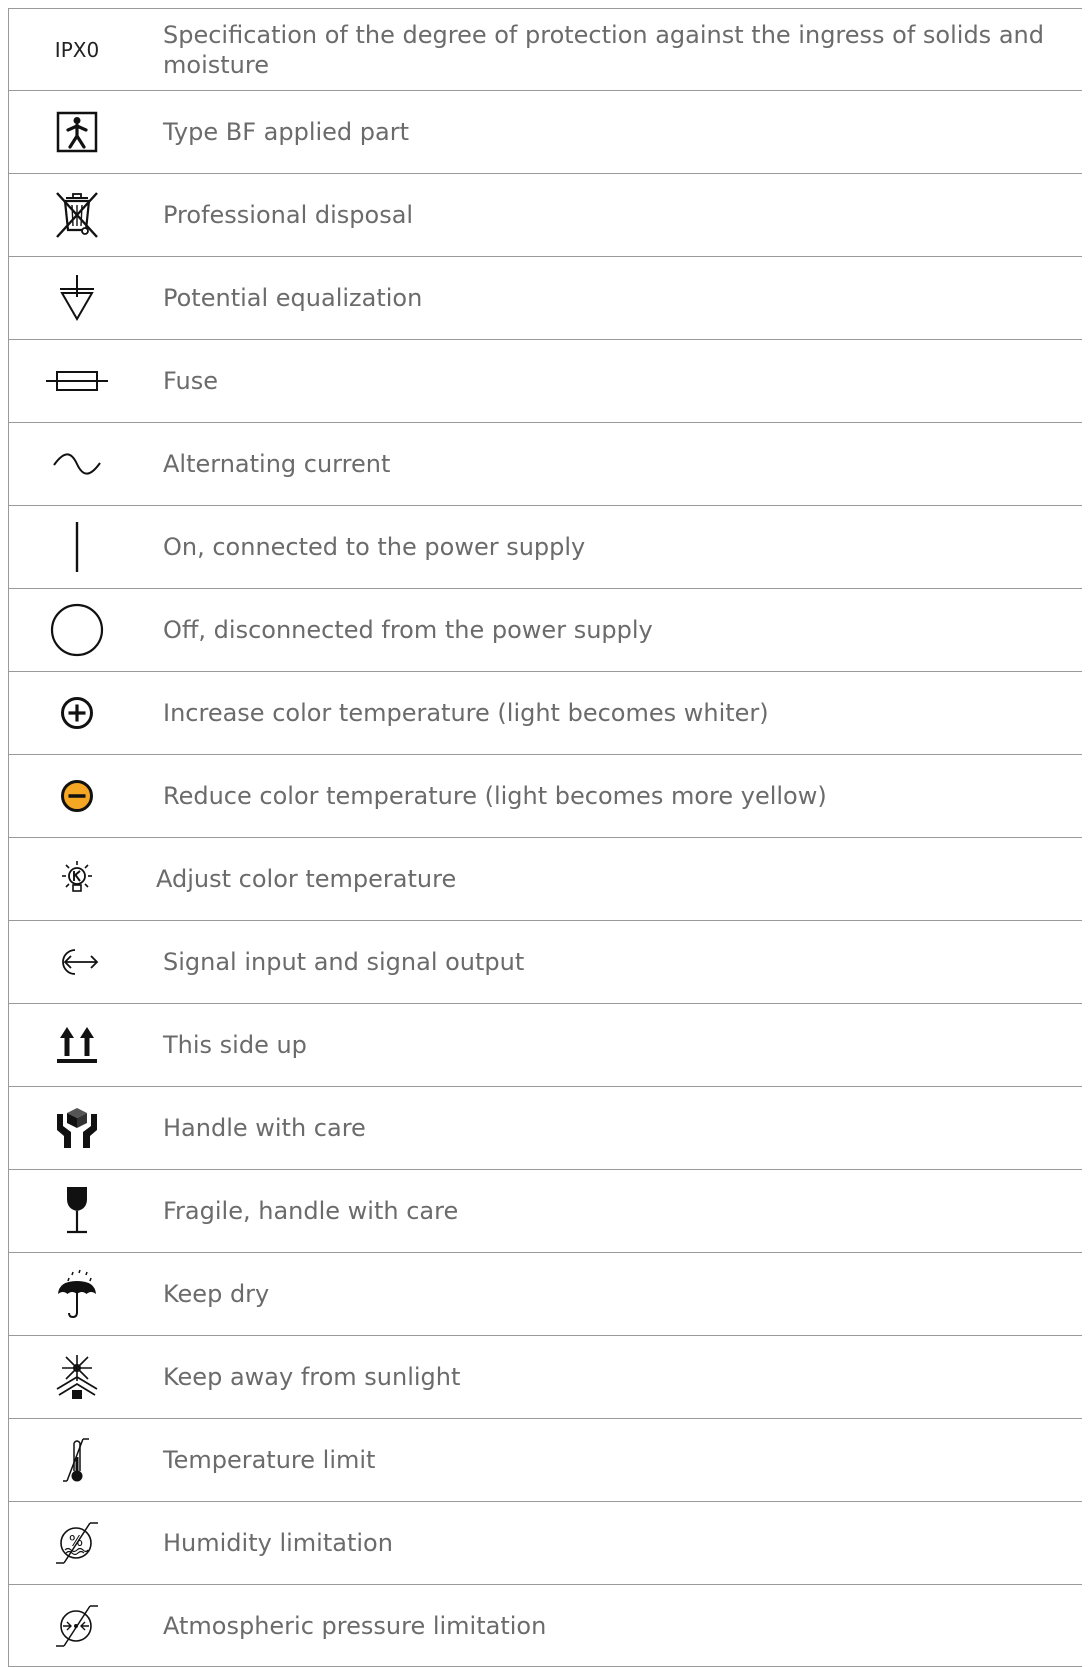 The image size is (1090, 1667). I want to click on ipx0-code: IPX0, so click(77, 49).